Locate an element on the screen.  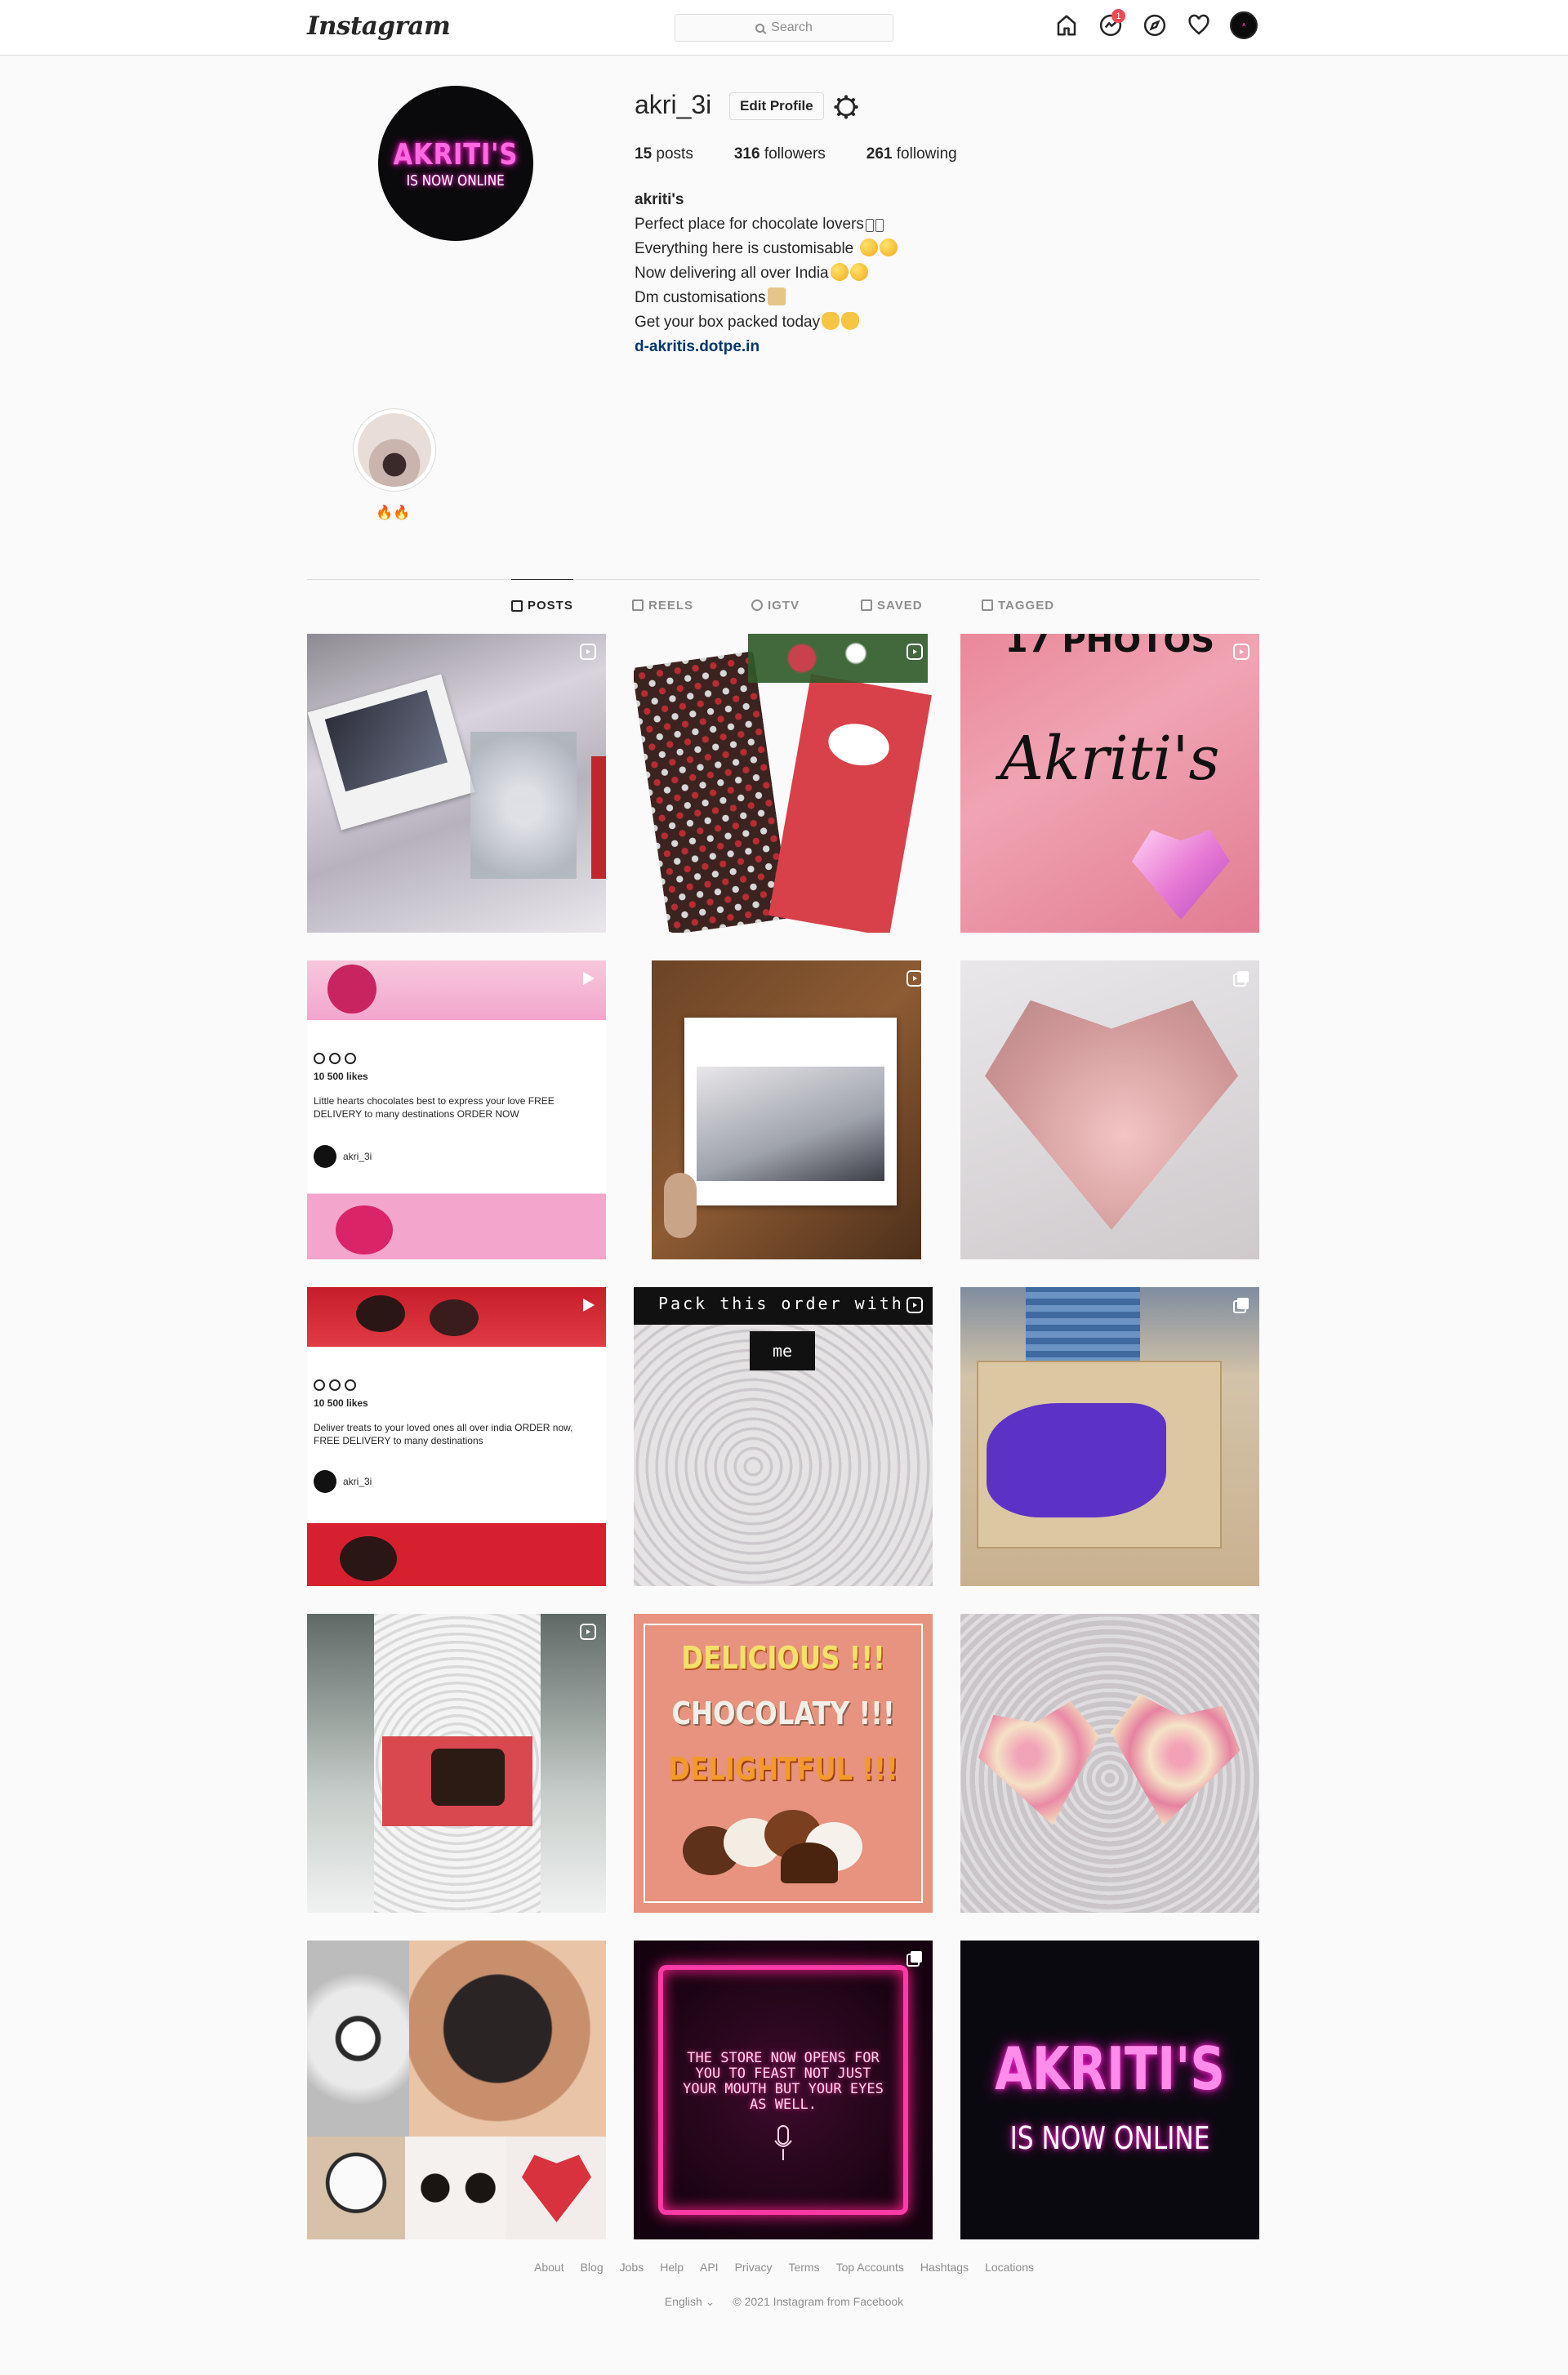
top-nav: Instagram Search 1 A is located at coordinates (784, 28).